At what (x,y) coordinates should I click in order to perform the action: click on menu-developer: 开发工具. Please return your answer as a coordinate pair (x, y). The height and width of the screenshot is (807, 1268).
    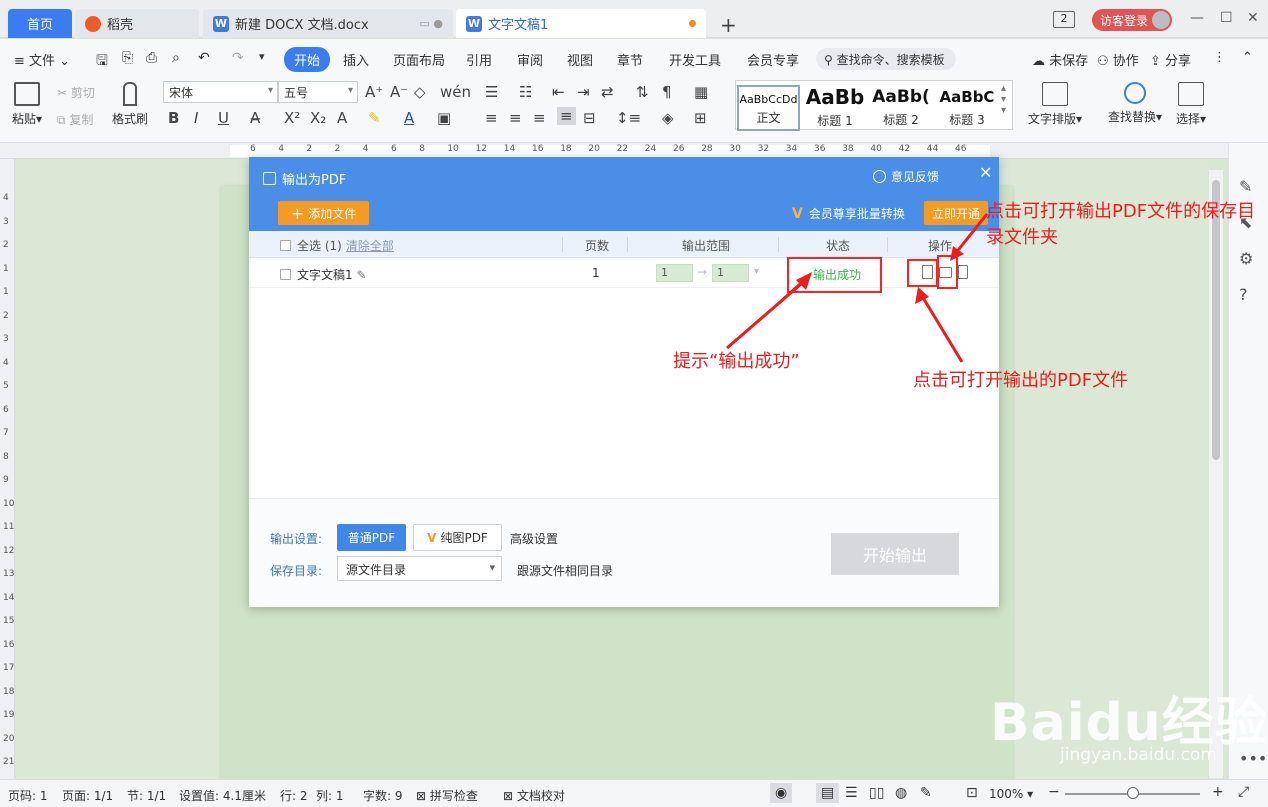
    Looking at the image, I should click on (695, 59).